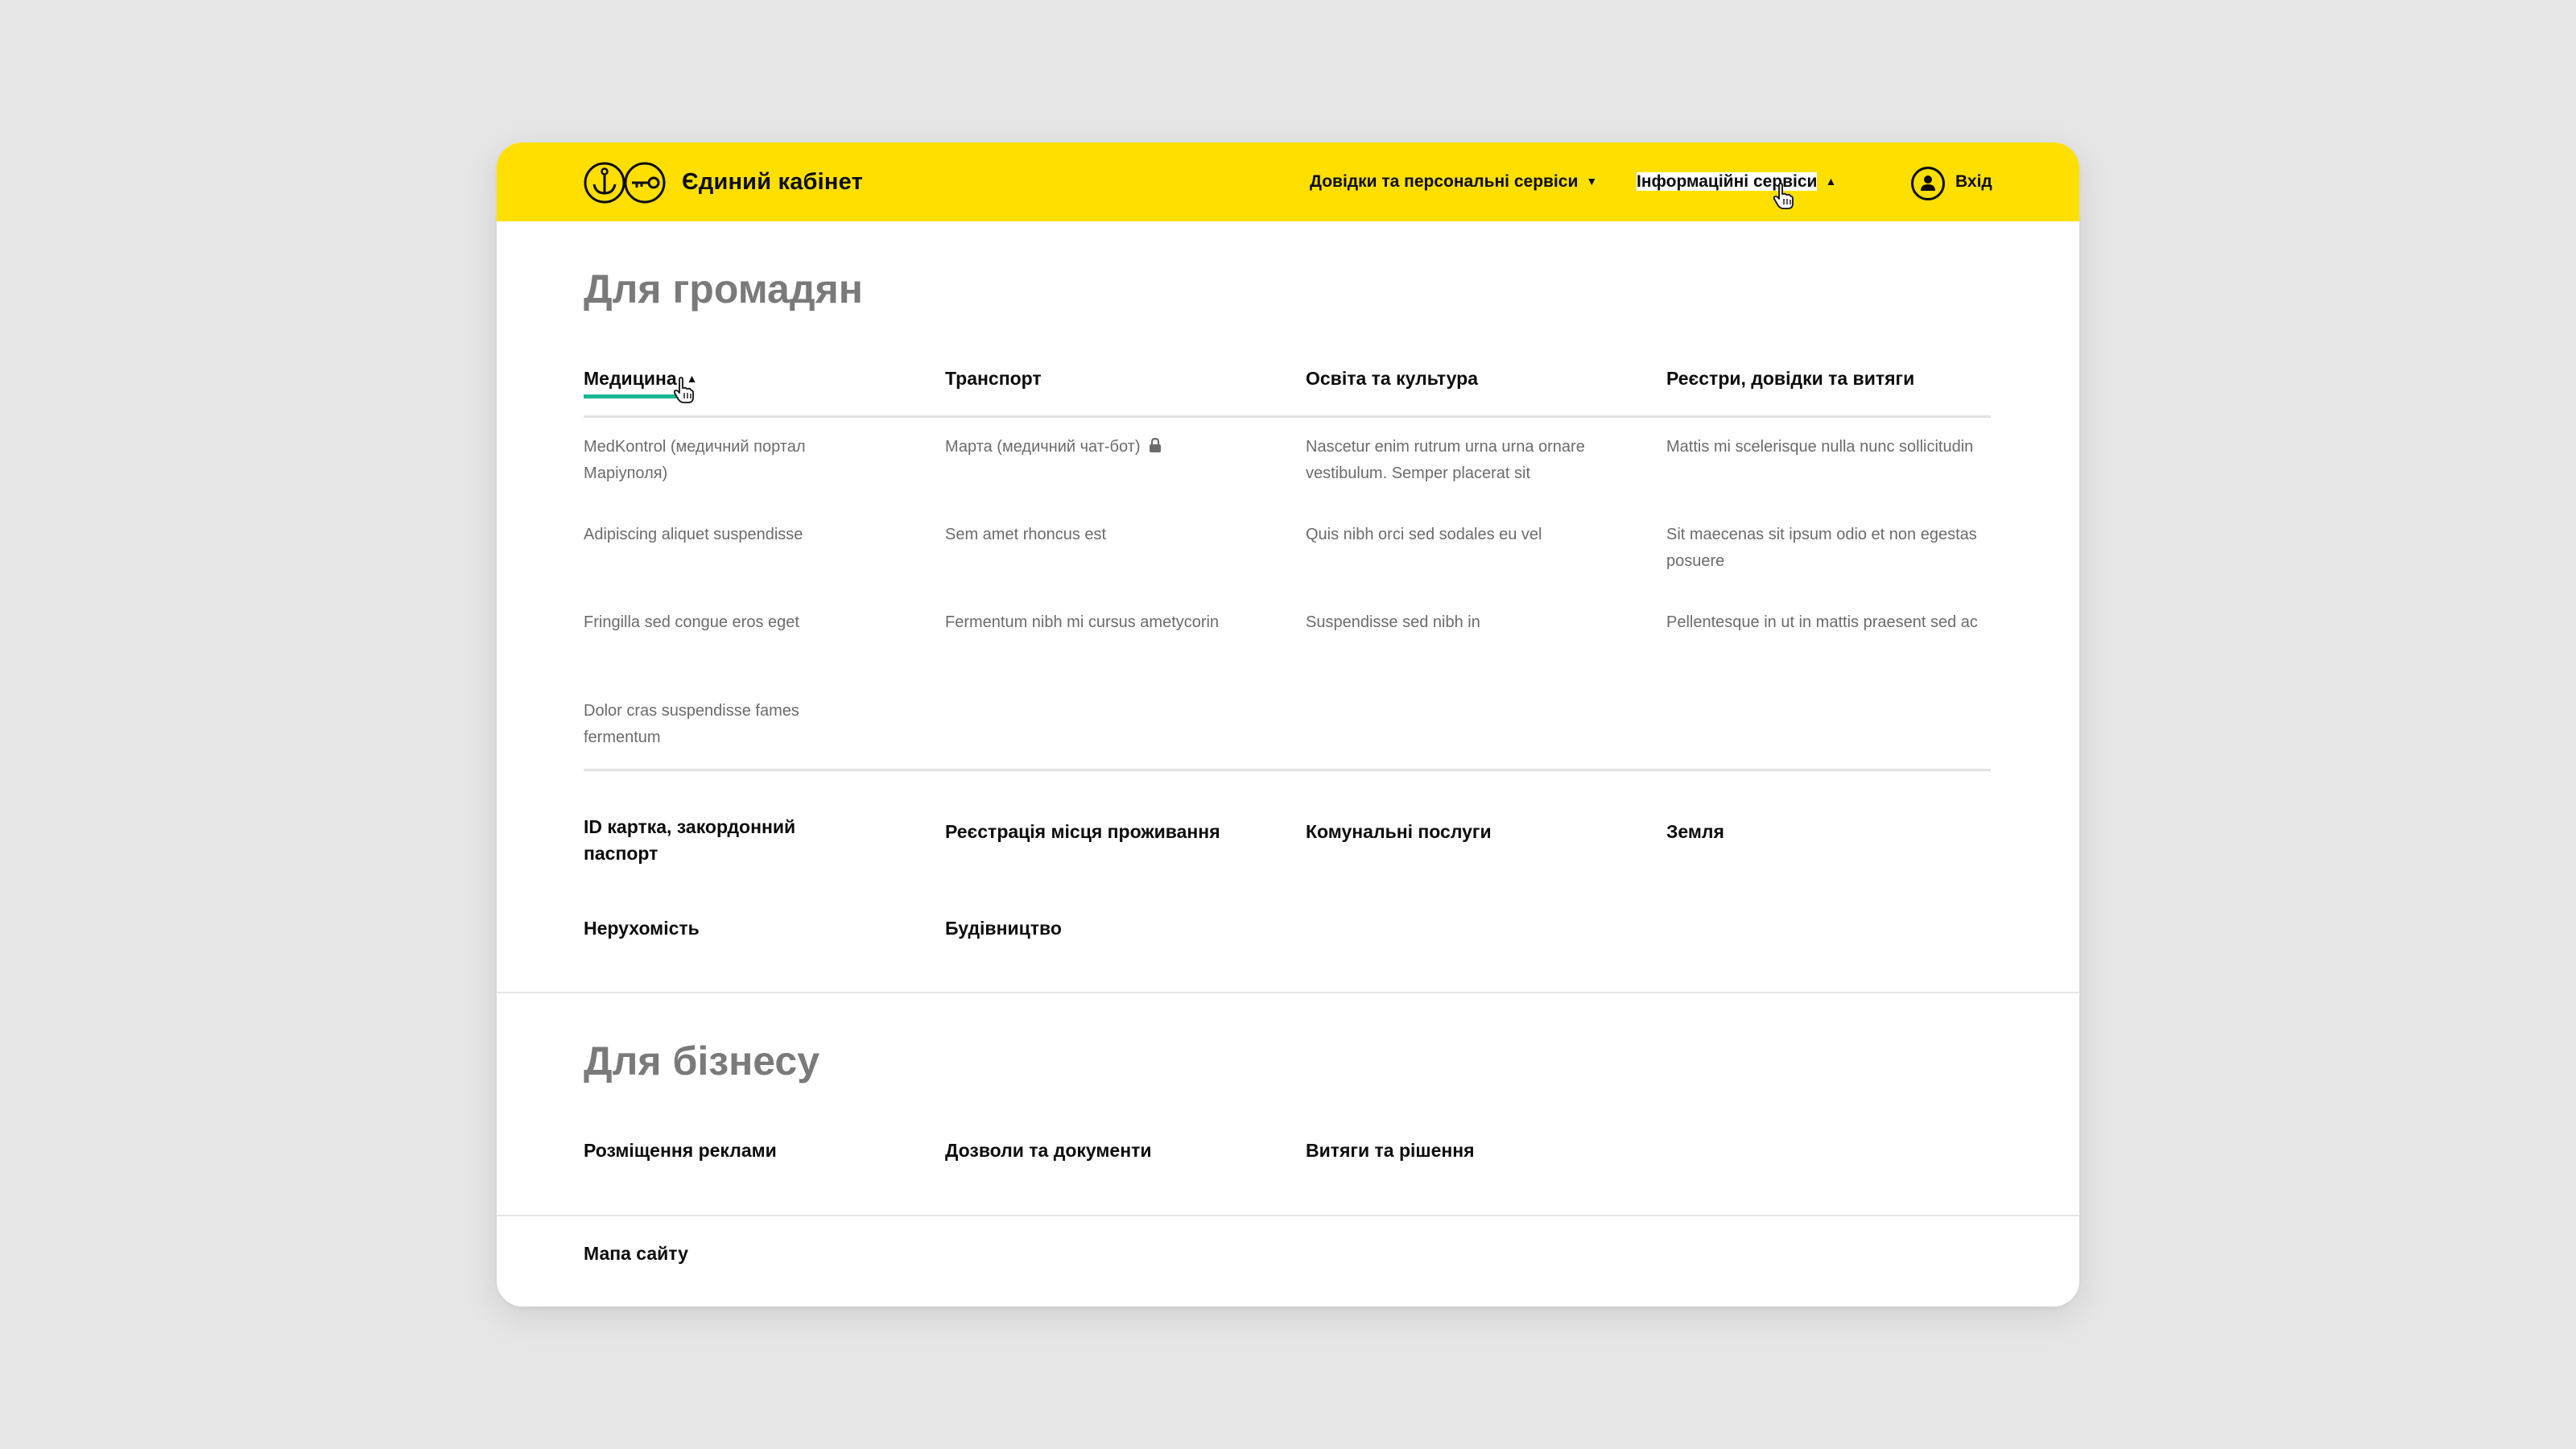 The width and height of the screenshot is (2576, 1449). I want to click on anchor-key-logo, so click(625, 183).